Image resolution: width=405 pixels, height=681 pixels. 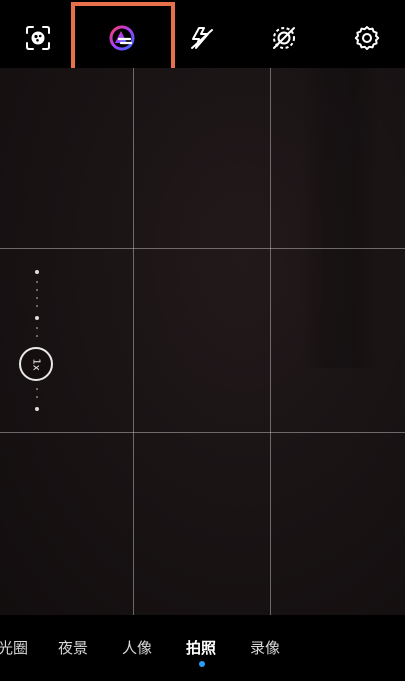 What do you see at coordinates (137, 647) in the screenshot?
I see `mode-portrait: 人像` at bounding box center [137, 647].